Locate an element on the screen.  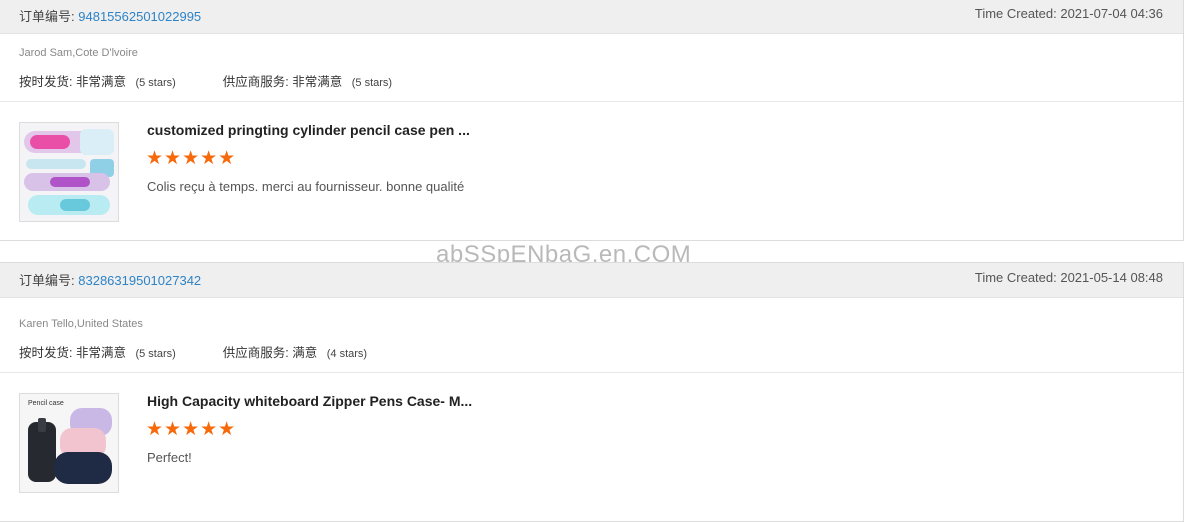
order-number-link: 83286319501027342 is located at coordinates (139, 280).